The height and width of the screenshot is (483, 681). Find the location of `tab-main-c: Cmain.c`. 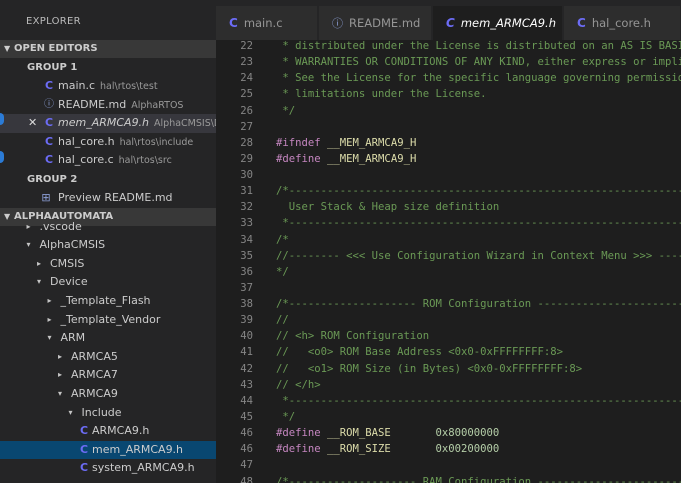

tab-main-c: Cmain.c is located at coordinates (267, 23).